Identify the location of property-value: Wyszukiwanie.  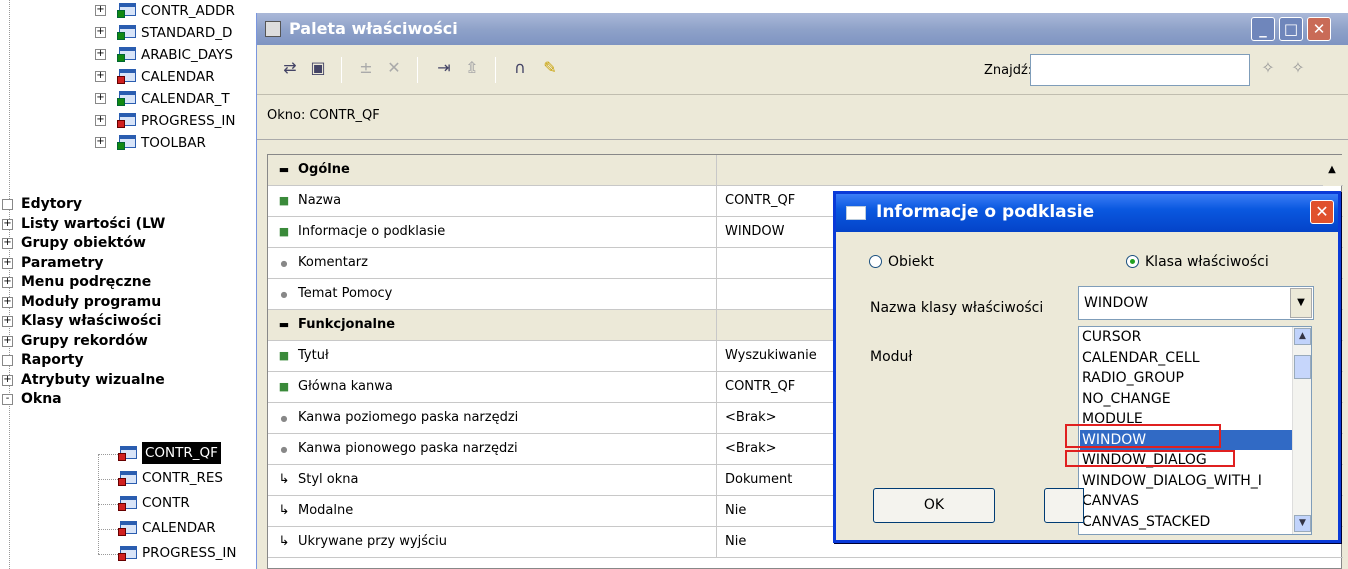
(771, 355).